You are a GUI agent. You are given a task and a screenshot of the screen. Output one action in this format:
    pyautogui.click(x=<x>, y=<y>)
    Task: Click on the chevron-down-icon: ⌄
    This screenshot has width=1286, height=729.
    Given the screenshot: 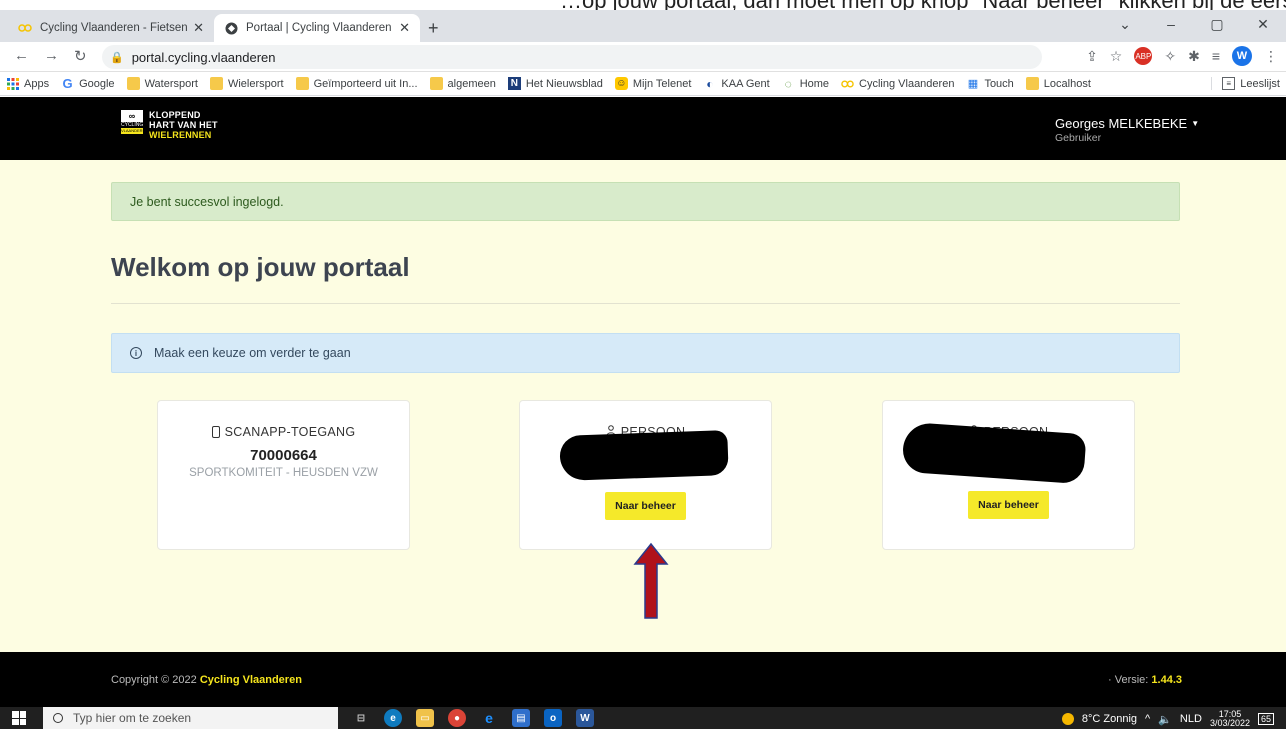 What is the action you would take?
    pyautogui.click(x=1125, y=26)
    